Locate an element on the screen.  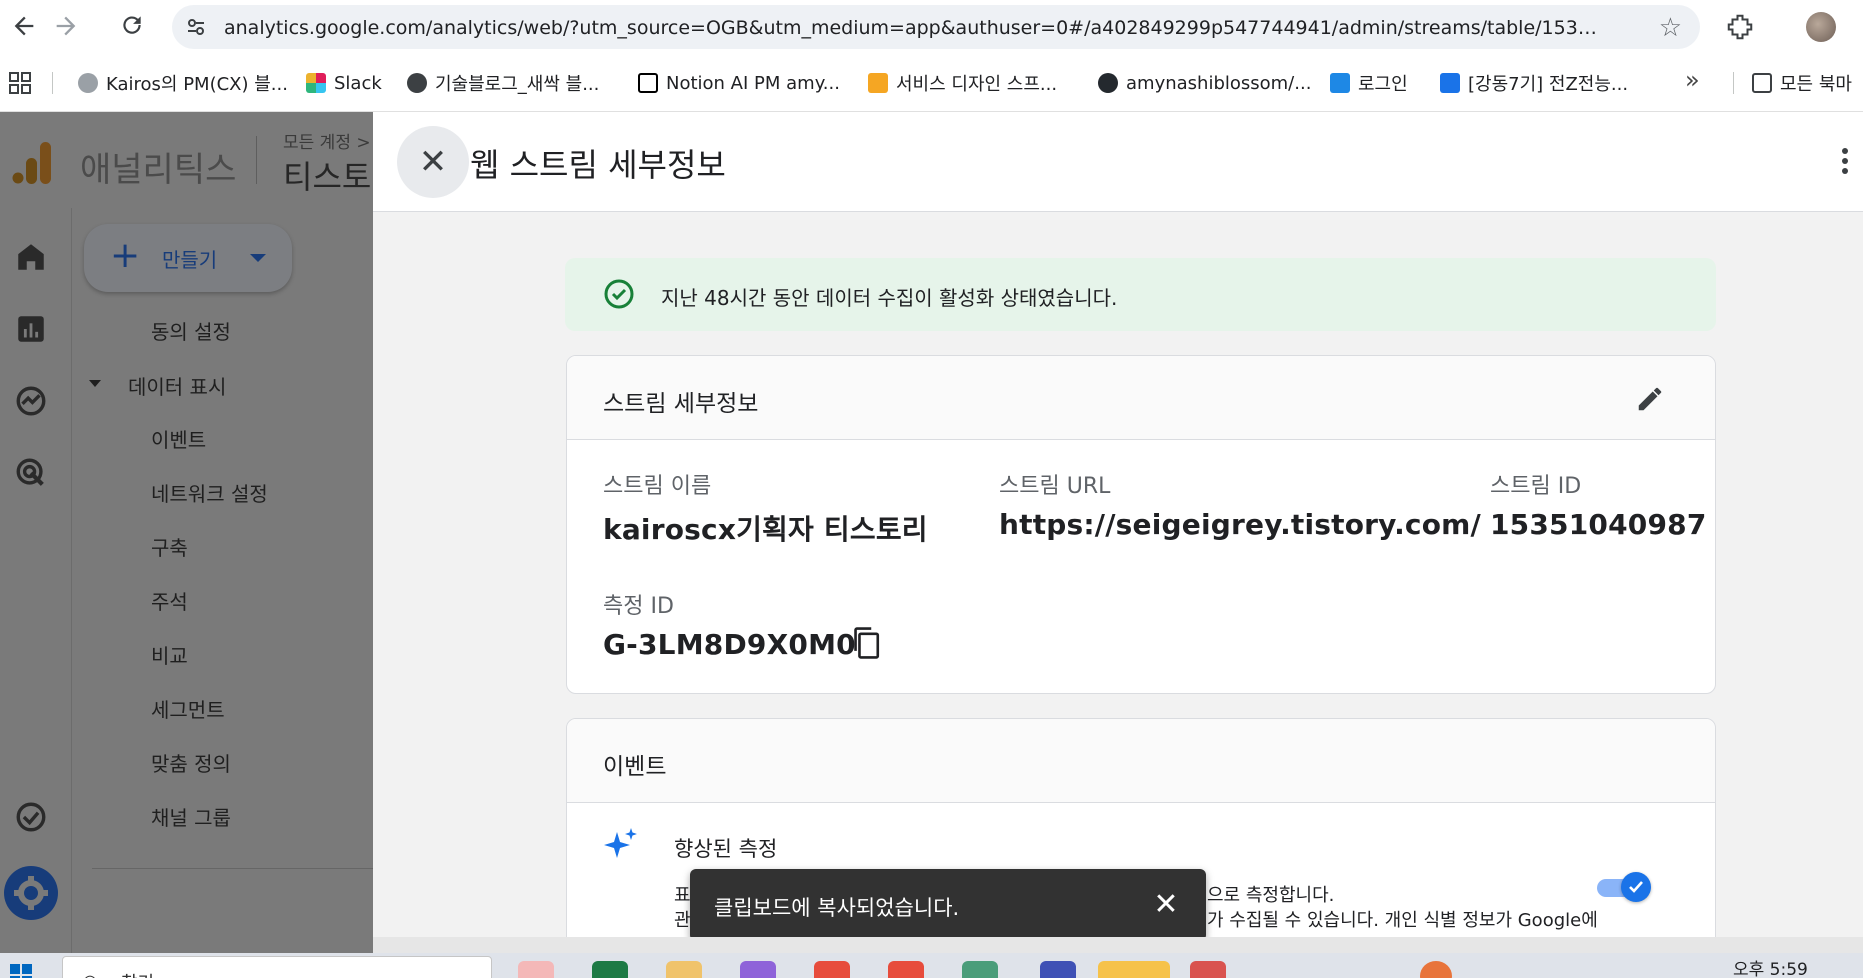
nav-item-compare: 비교 is located at coordinates (169, 654).